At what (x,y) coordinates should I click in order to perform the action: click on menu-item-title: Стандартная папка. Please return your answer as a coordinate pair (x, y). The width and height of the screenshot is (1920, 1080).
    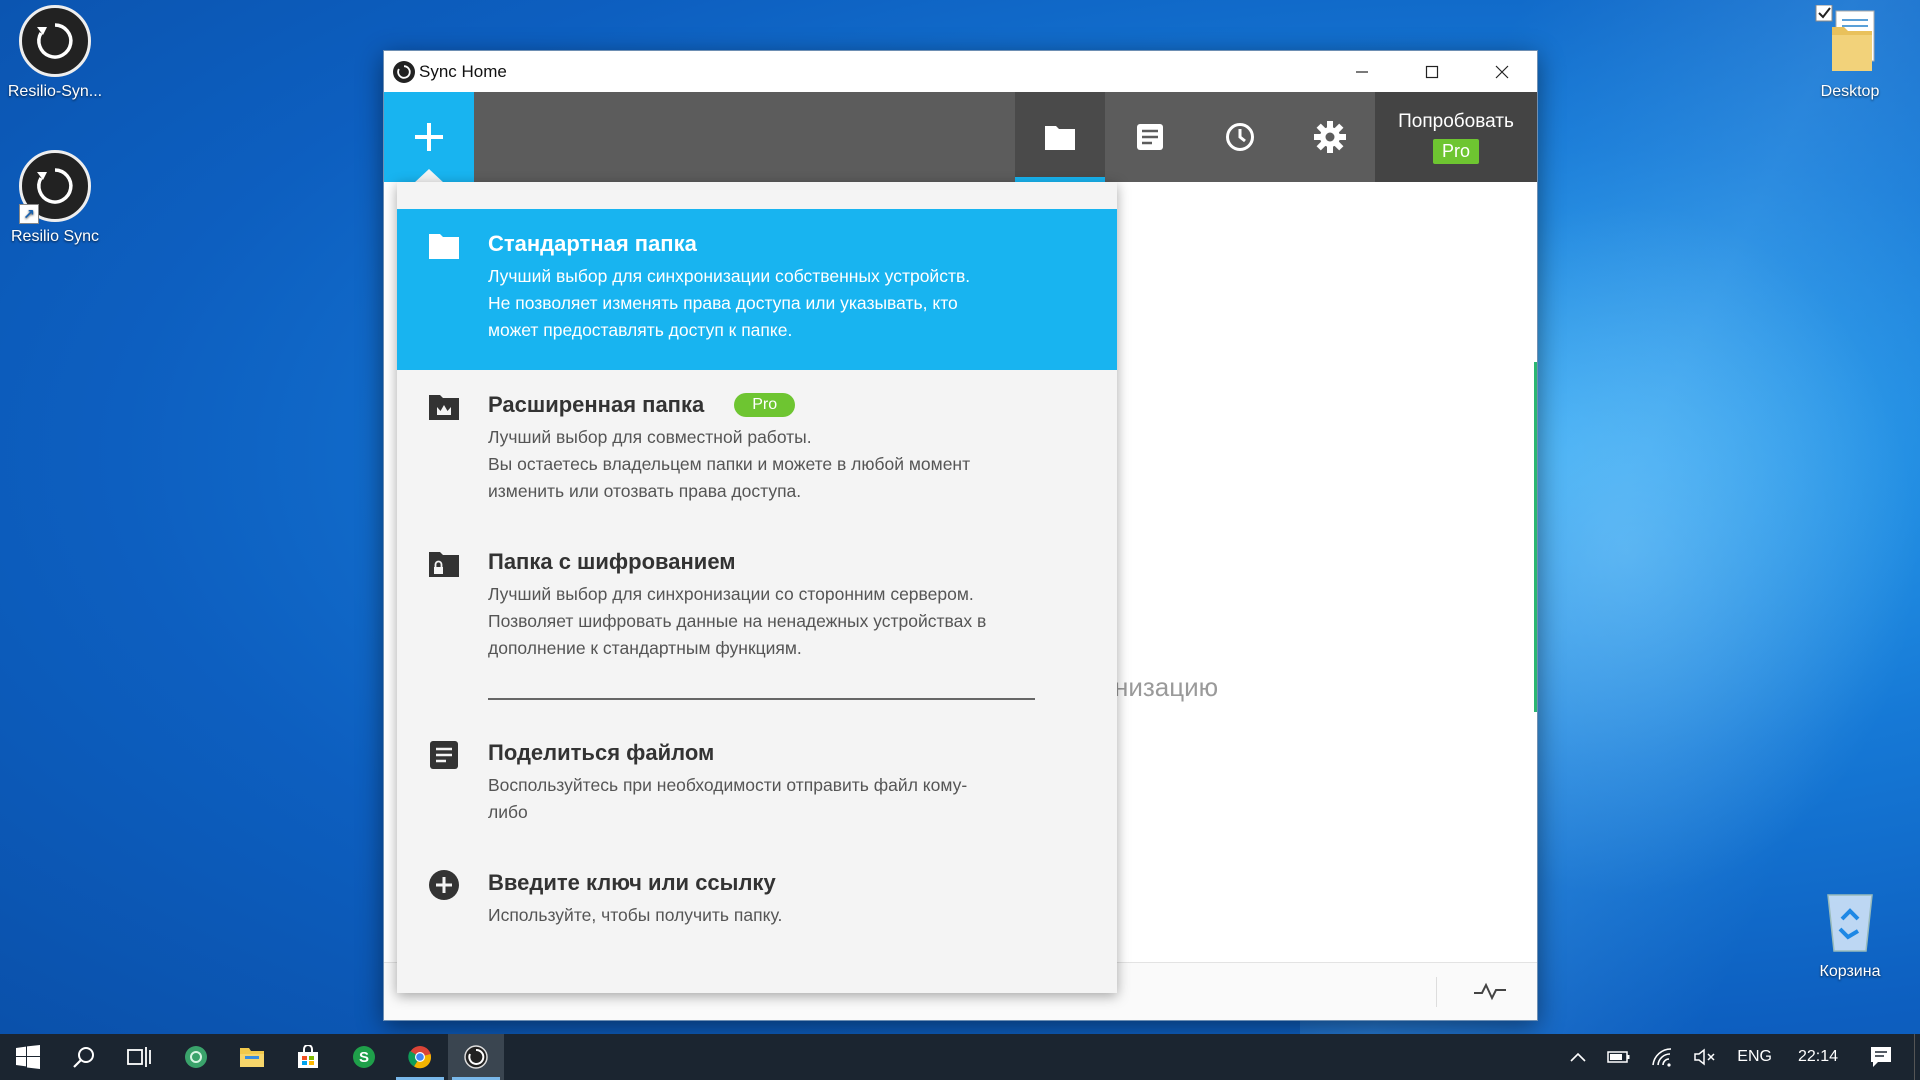
    Looking at the image, I should click on (592, 243).